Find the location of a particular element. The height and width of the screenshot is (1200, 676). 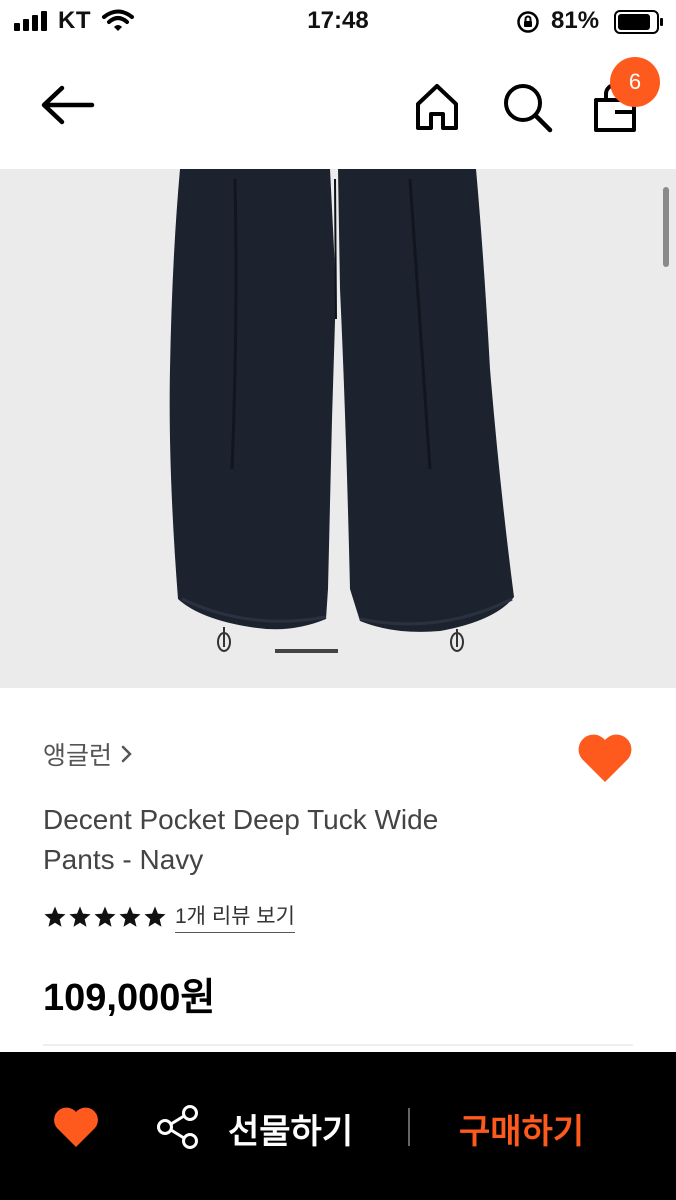

chevron-right-icon is located at coordinates (126, 754).